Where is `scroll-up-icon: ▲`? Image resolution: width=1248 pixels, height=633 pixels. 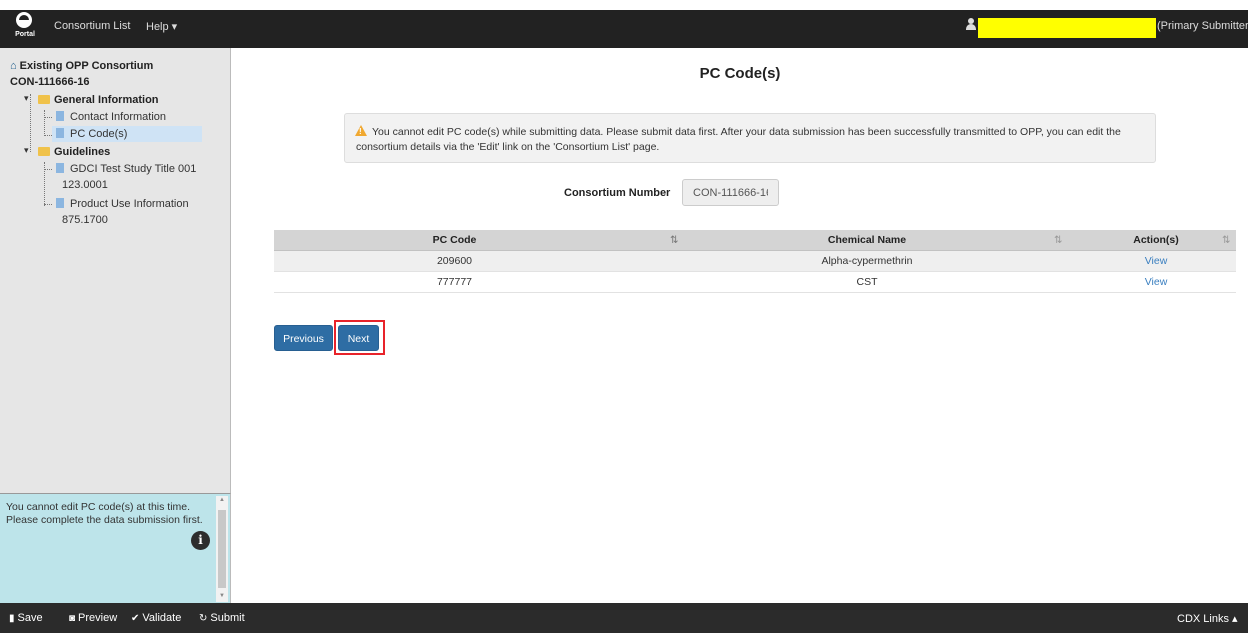 scroll-up-icon: ▲ is located at coordinates (222, 500).